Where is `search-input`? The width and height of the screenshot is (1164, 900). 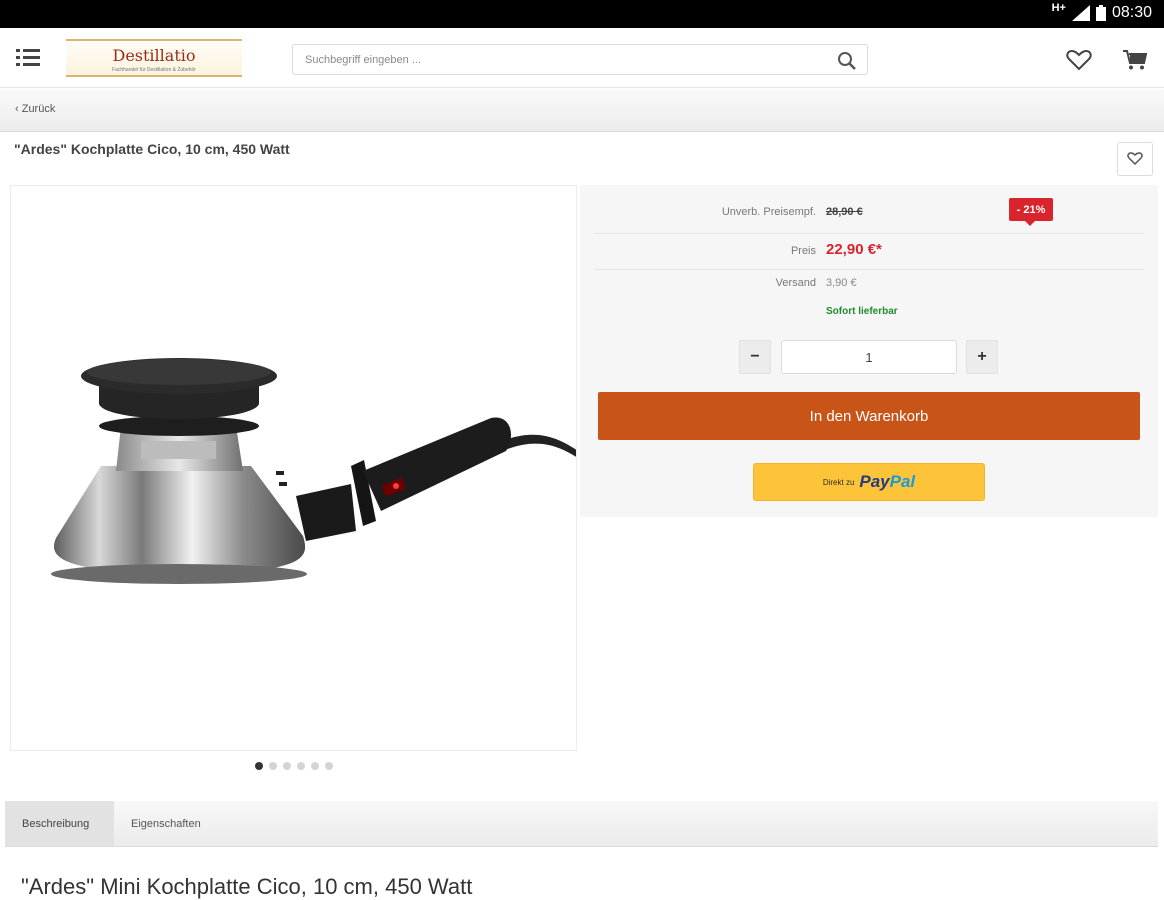 search-input is located at coordinates (558, 59).